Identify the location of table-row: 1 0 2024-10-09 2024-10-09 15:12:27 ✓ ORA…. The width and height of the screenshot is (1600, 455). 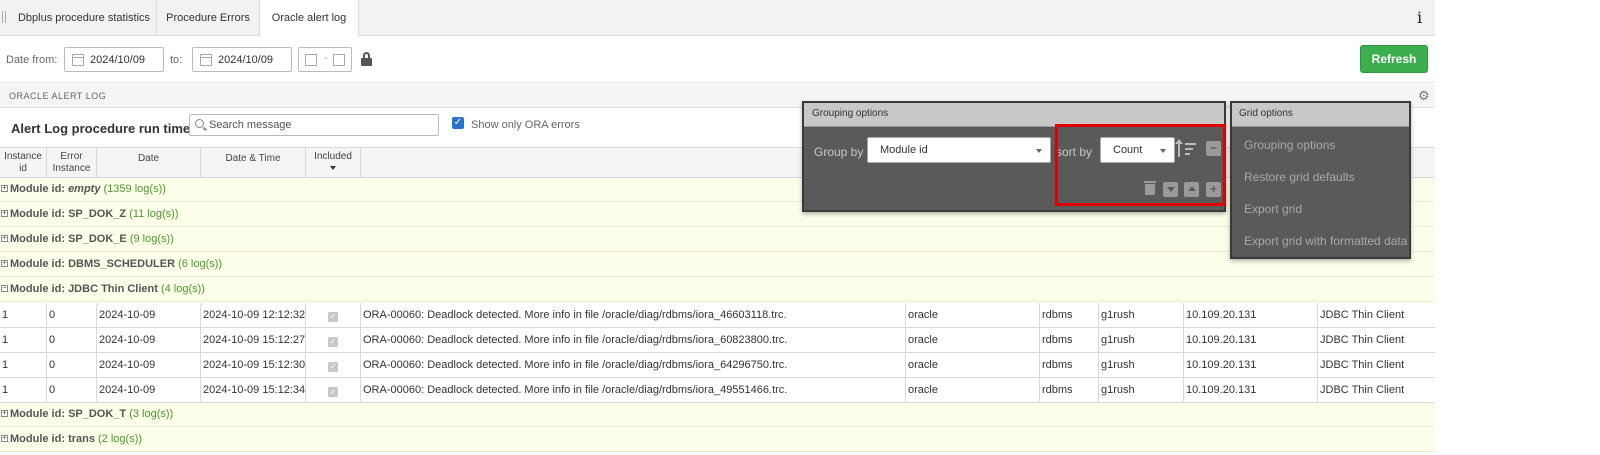
(717, 340).